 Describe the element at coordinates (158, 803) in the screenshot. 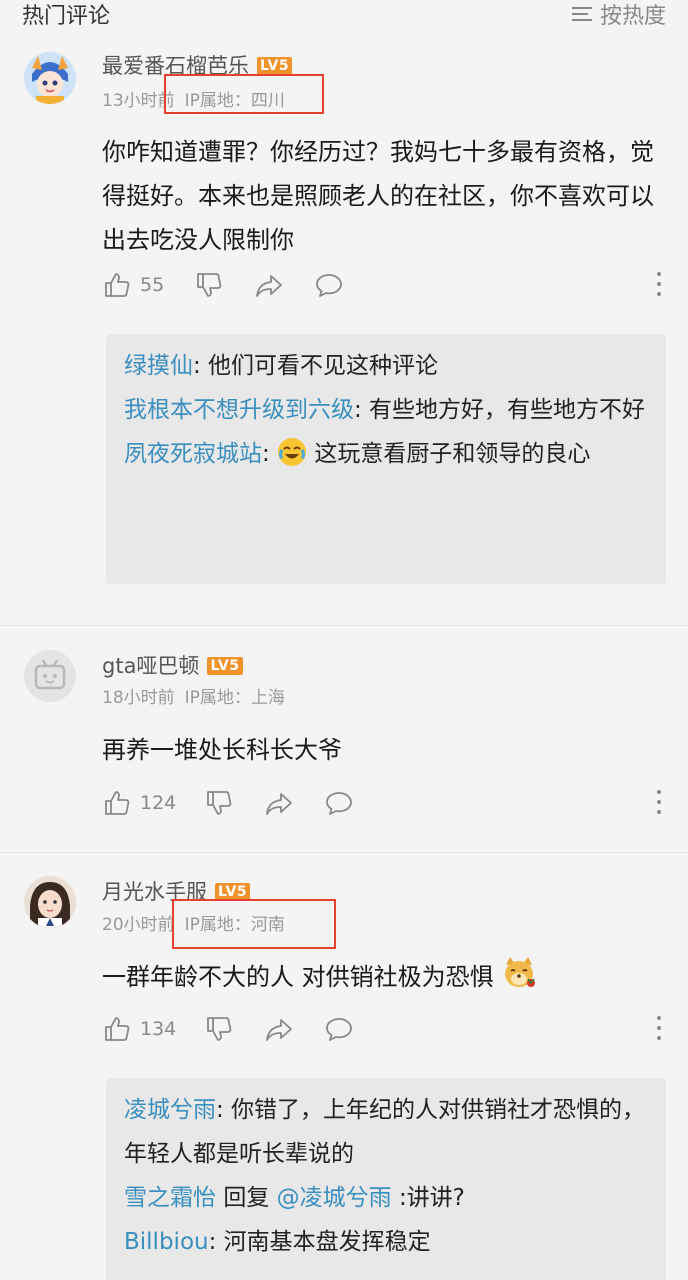

I see `like-count: 124` at that location.